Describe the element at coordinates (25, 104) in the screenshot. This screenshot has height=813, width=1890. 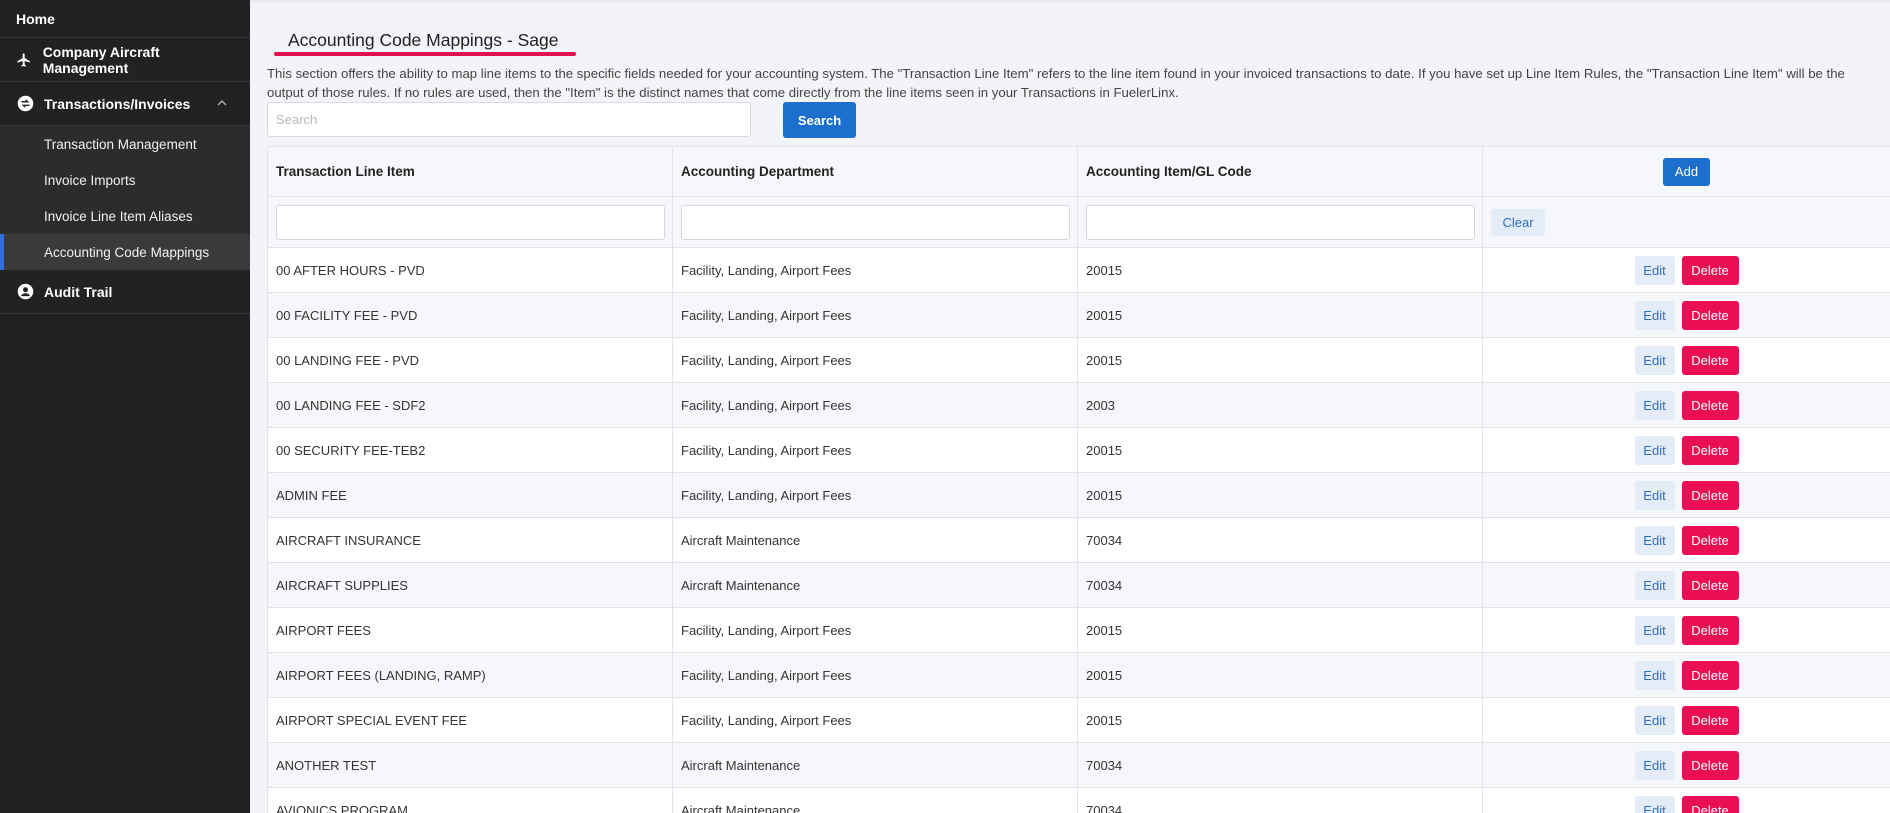
I see `exchange-icon` at that location.